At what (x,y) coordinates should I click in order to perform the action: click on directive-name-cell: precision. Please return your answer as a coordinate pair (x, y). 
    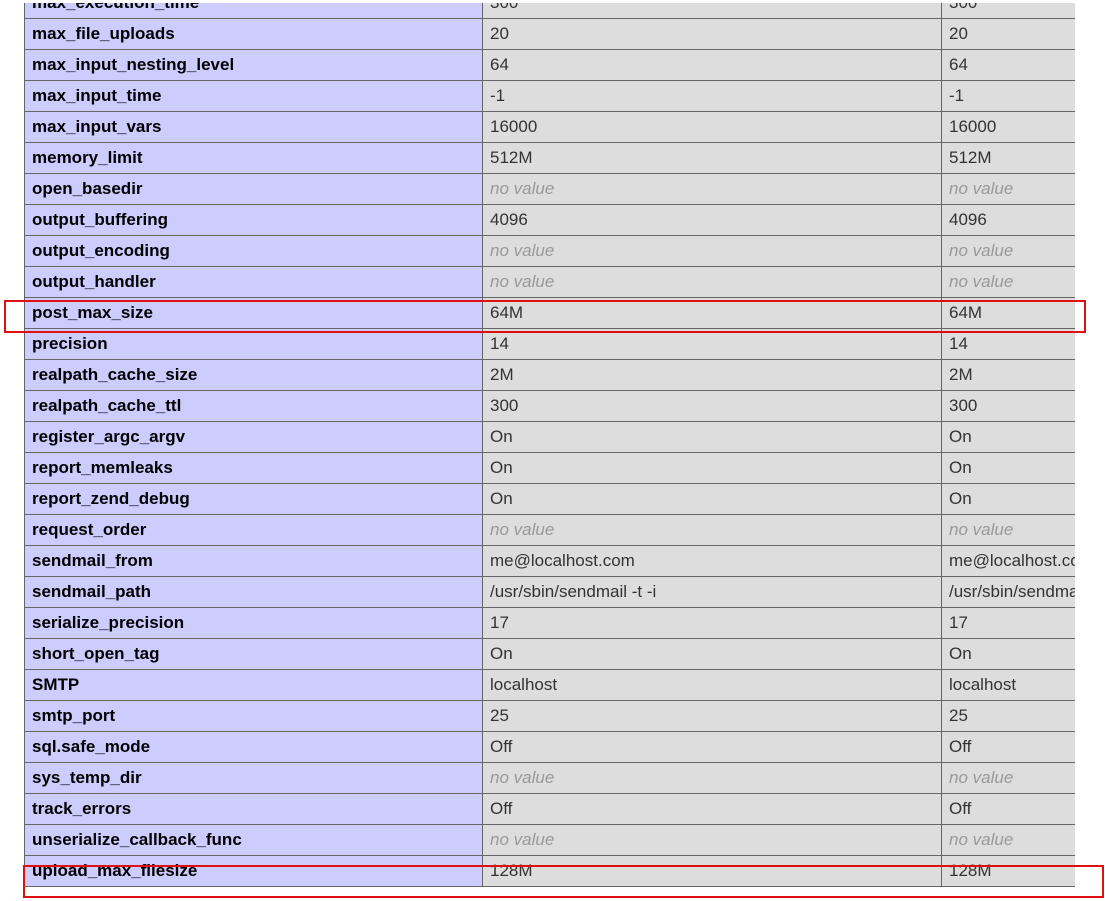
    Looking at the image, I should click on (253, 344).